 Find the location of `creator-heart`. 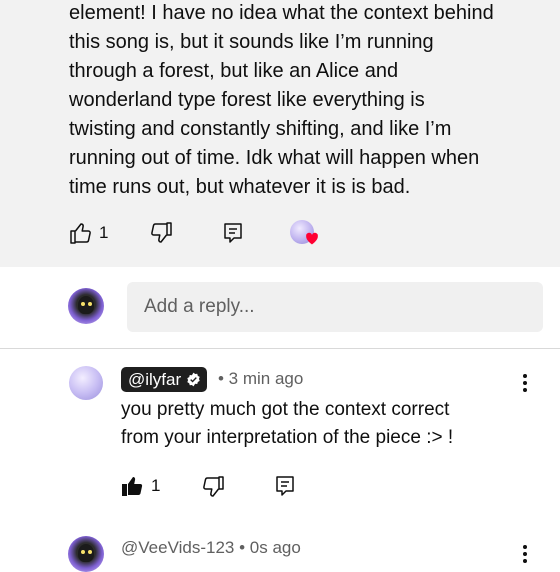

creator-heart is located at coordinates (306, 234).